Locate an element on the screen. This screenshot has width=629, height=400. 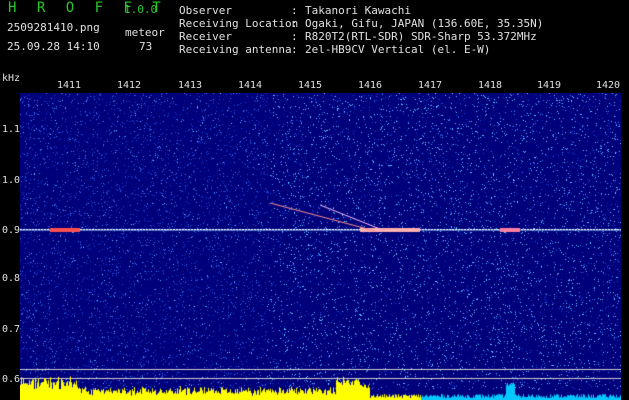
station-value: Takanori Kawachi is located at coordinates (358, 10).